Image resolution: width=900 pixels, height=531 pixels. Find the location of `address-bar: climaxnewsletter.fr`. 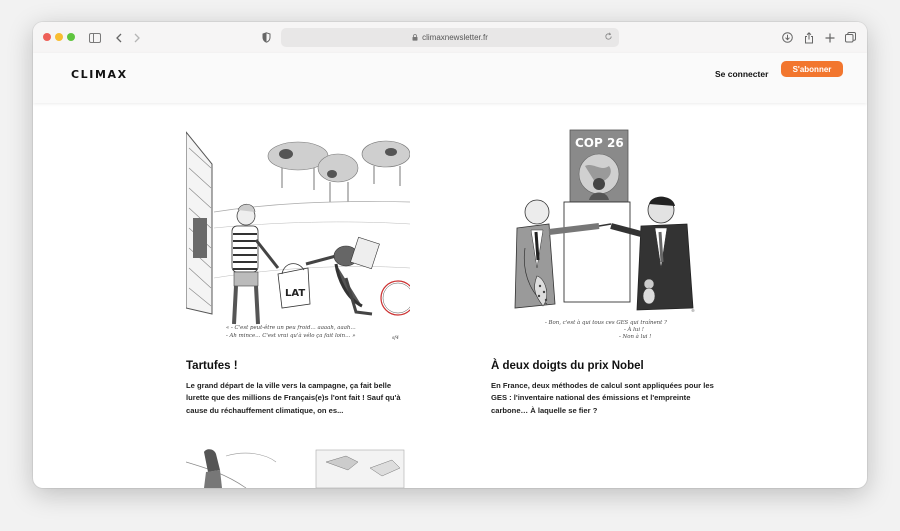

address-bar: climaxnewsletter.fr is located at coordinates (450, 37).